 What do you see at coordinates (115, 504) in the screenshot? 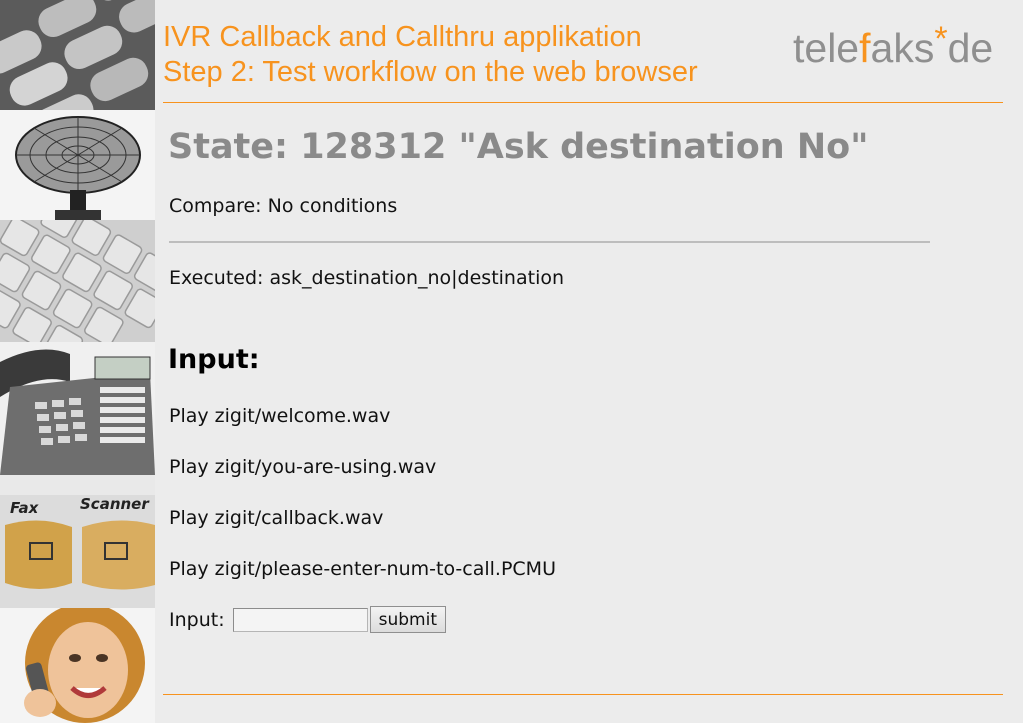
I see `scanner-label: Scanner` at bounding box center [115, 504].